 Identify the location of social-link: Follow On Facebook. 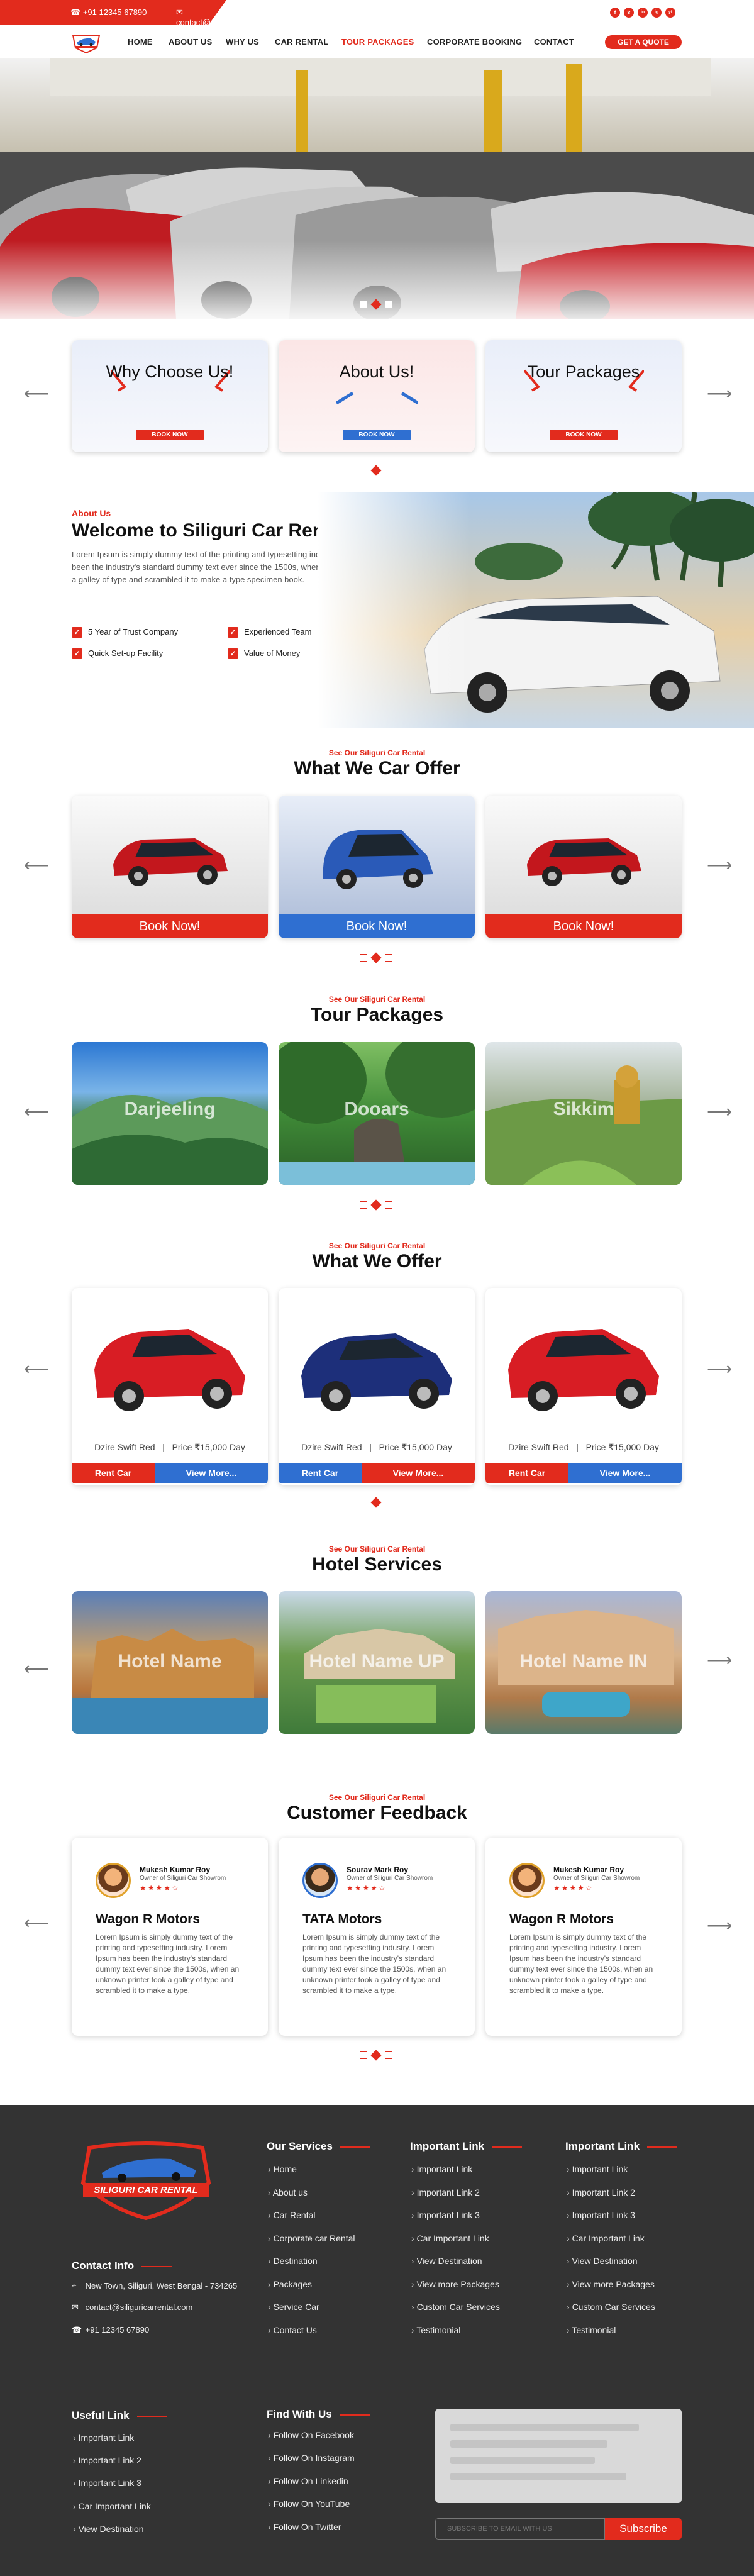
(311, 2435).